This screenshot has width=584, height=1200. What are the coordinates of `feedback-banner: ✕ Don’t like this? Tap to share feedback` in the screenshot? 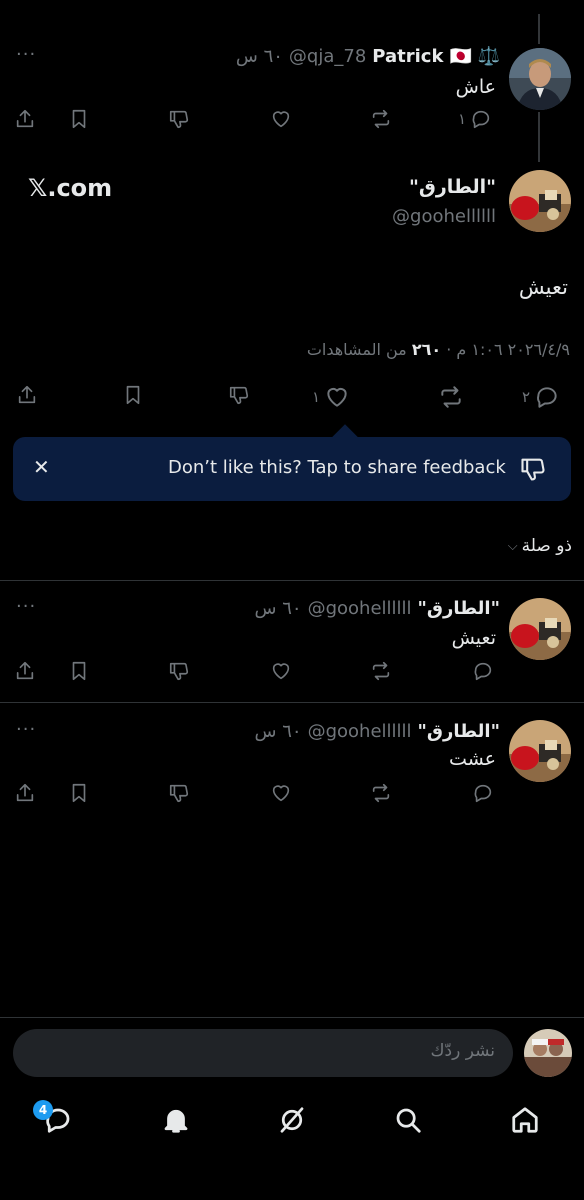 It's located at (292, 469).